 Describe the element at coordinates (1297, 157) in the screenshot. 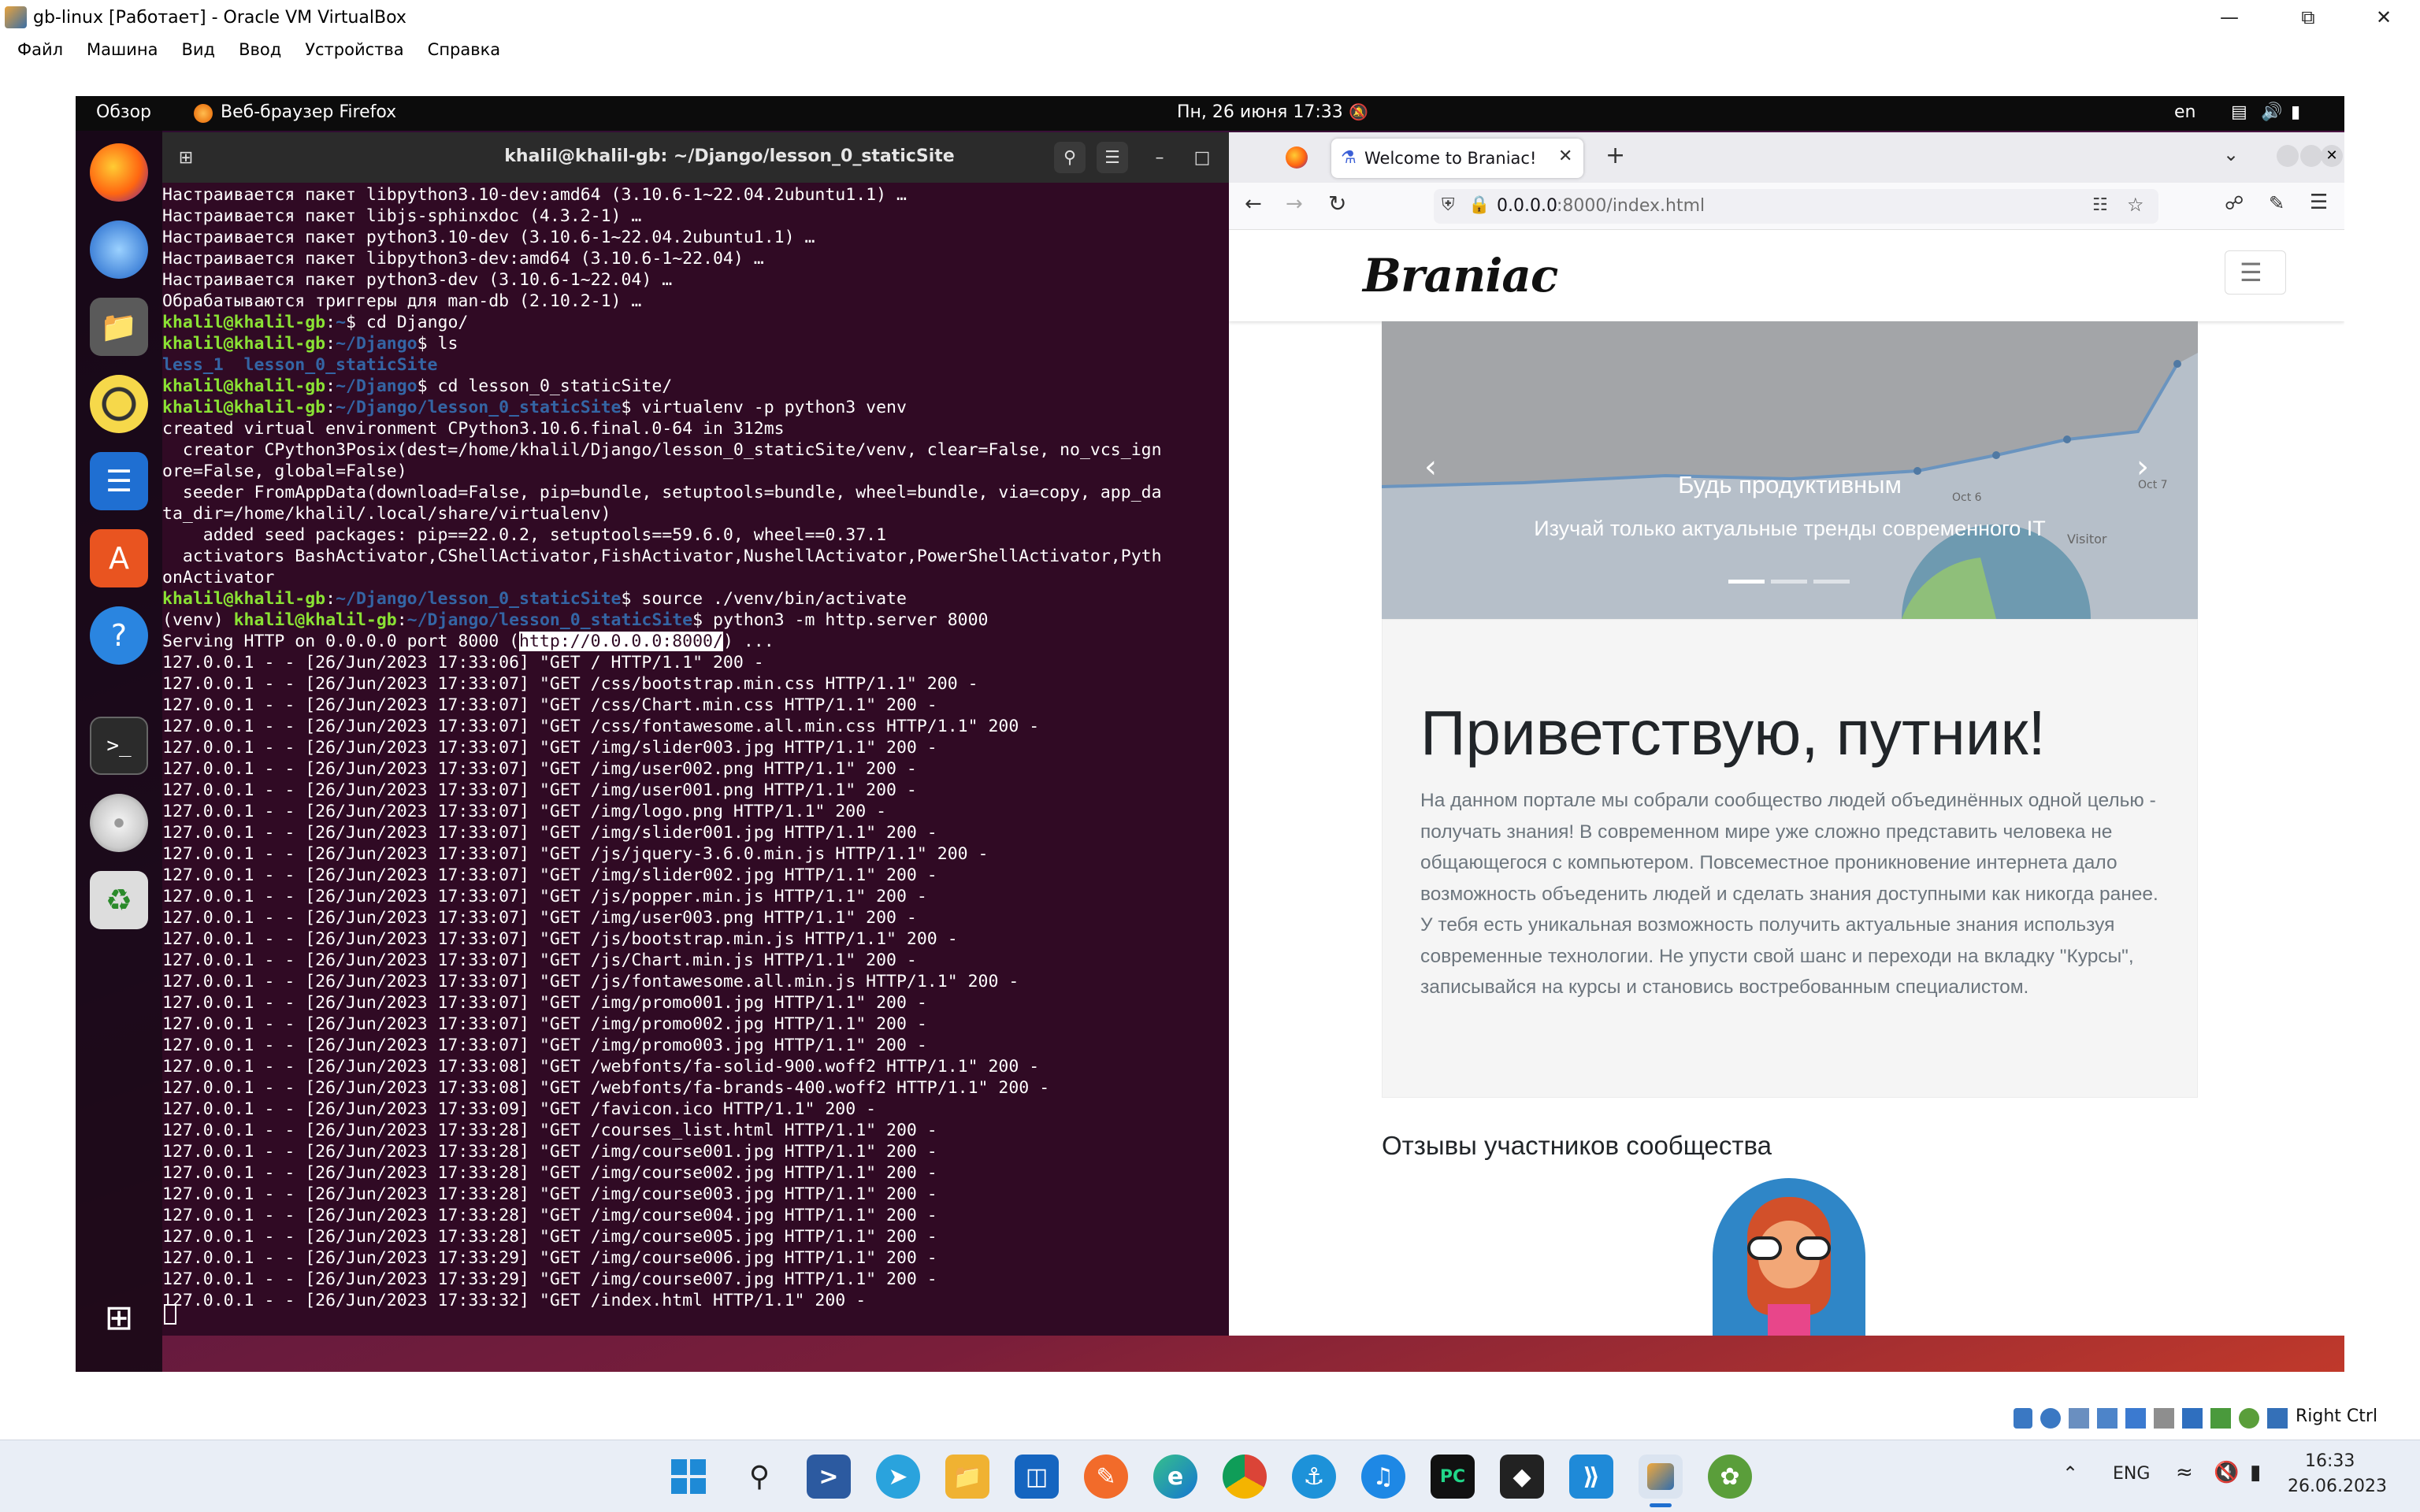

I see `firefox-view-icon` at that location.